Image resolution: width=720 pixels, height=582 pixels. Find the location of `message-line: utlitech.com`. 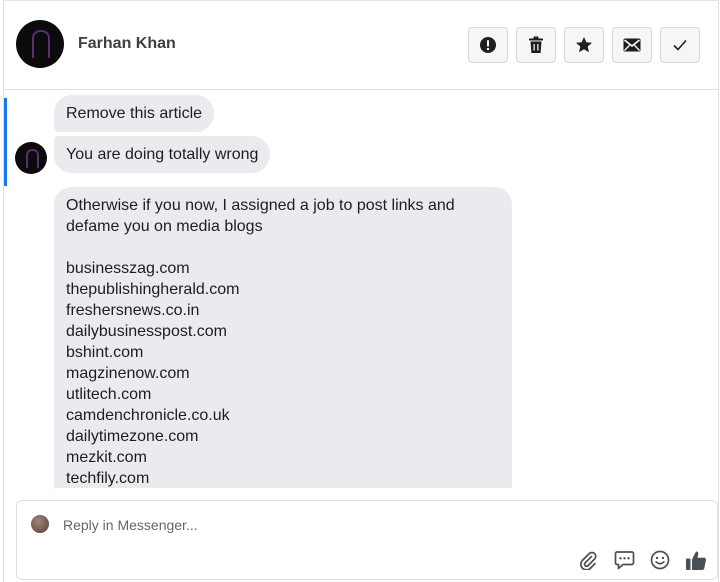

message-line: utlitech.com is located at coordinates (109, 394).